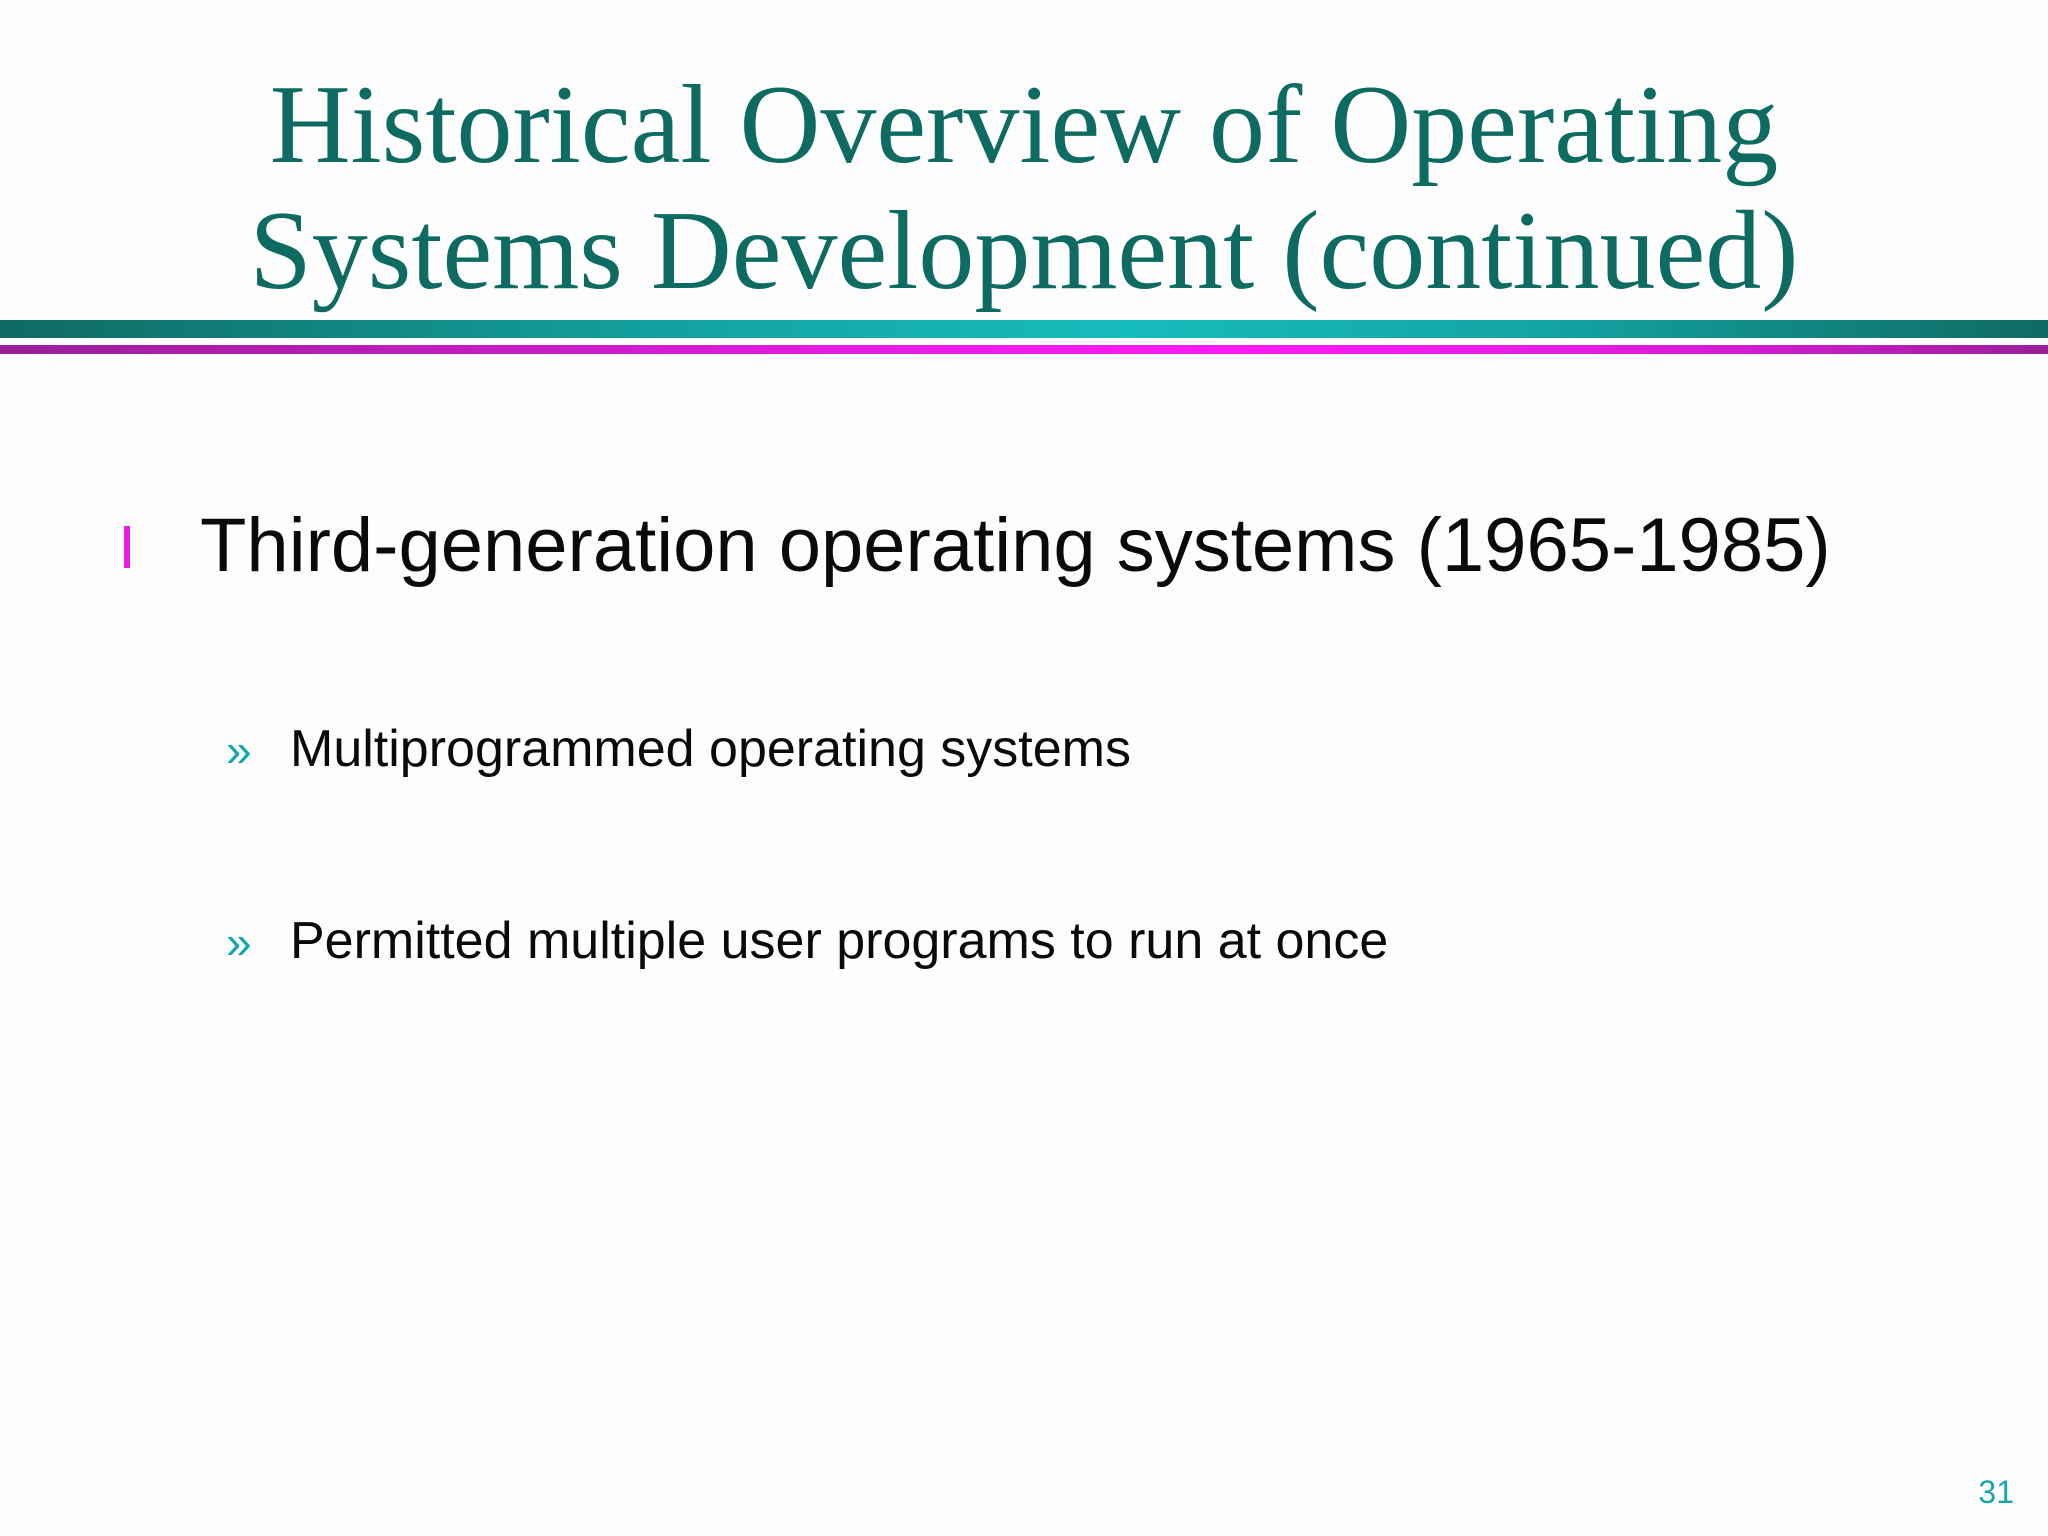 Image resolution: width=2048 pixels, height=1536 pixels. What do you see at coordinates (710, 749) in the screenshot?
I see `sub-bullet-text: Multiprogrammed operating systems` at bounding box center [710, 749].